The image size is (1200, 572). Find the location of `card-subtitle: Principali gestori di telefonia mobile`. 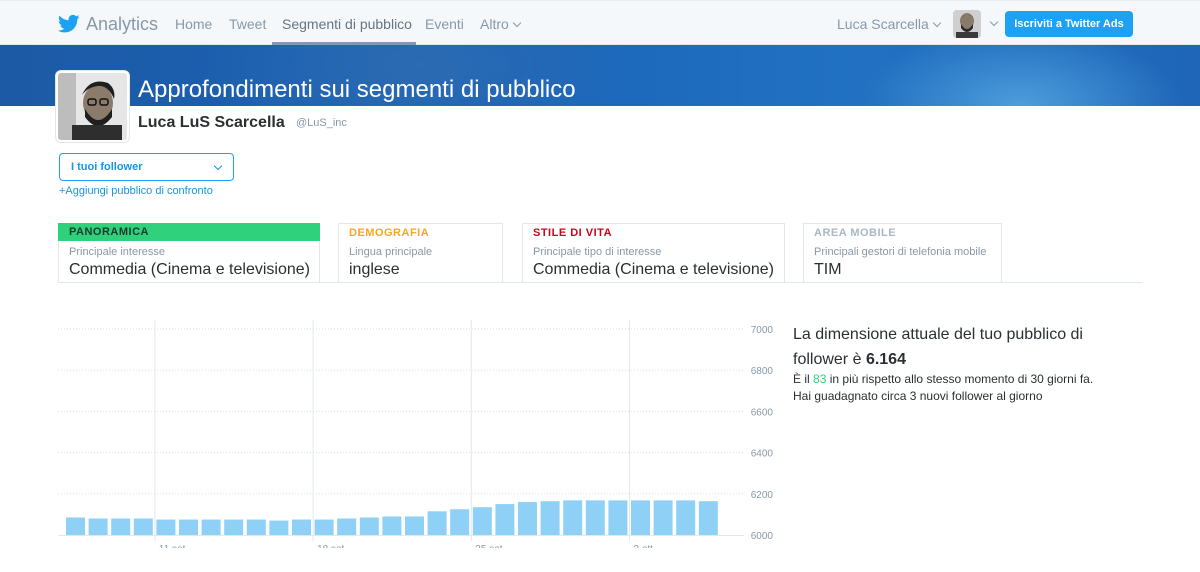

card-subtitle: Principali gestori di telefonia mobile is located at coordinates (900, 252).